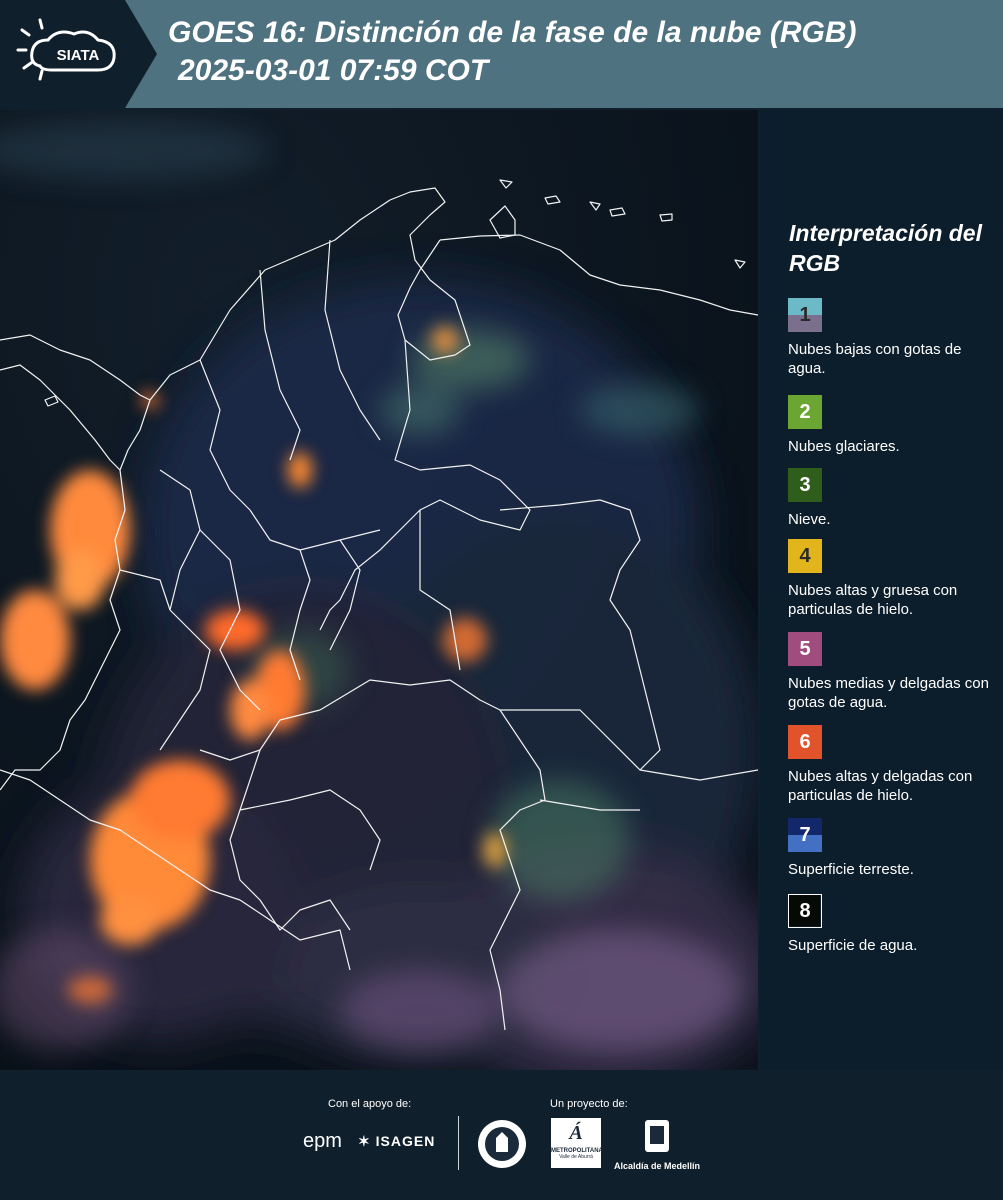  I want to click on medellin-shield-icon, so click(657, 1136).